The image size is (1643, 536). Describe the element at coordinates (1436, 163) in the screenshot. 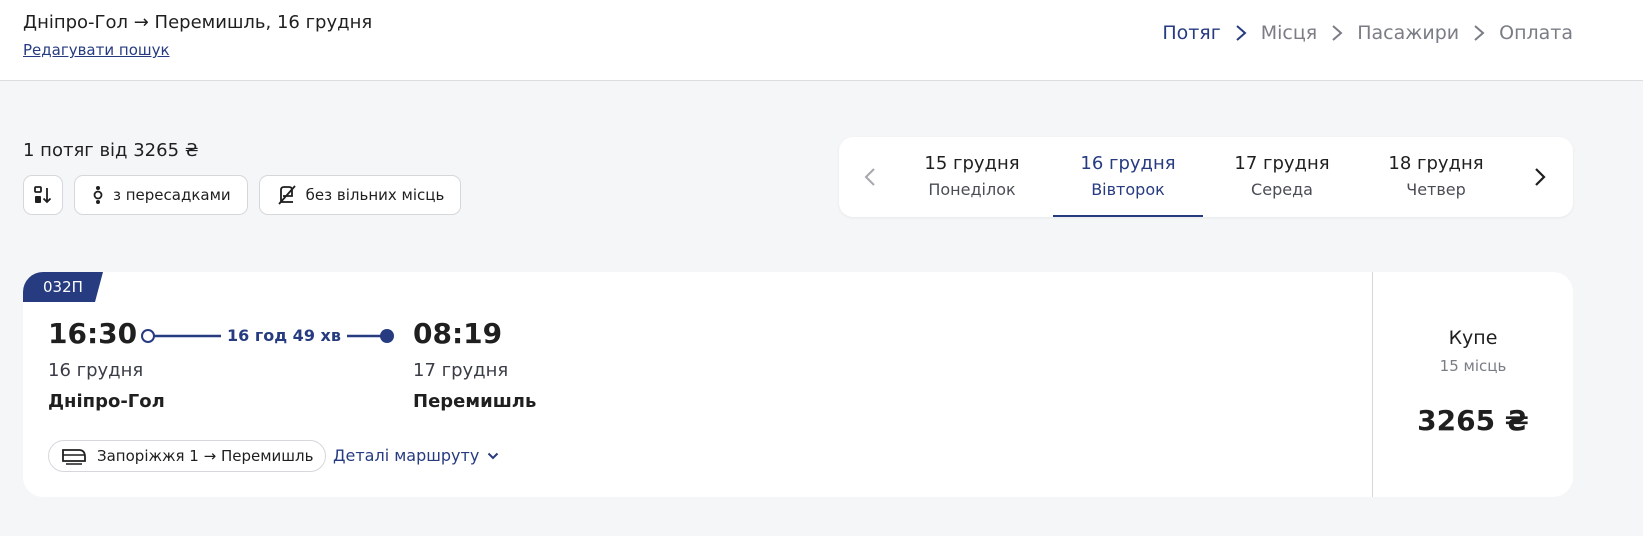

I see `date-tab-date: 18 грудня` at that location.